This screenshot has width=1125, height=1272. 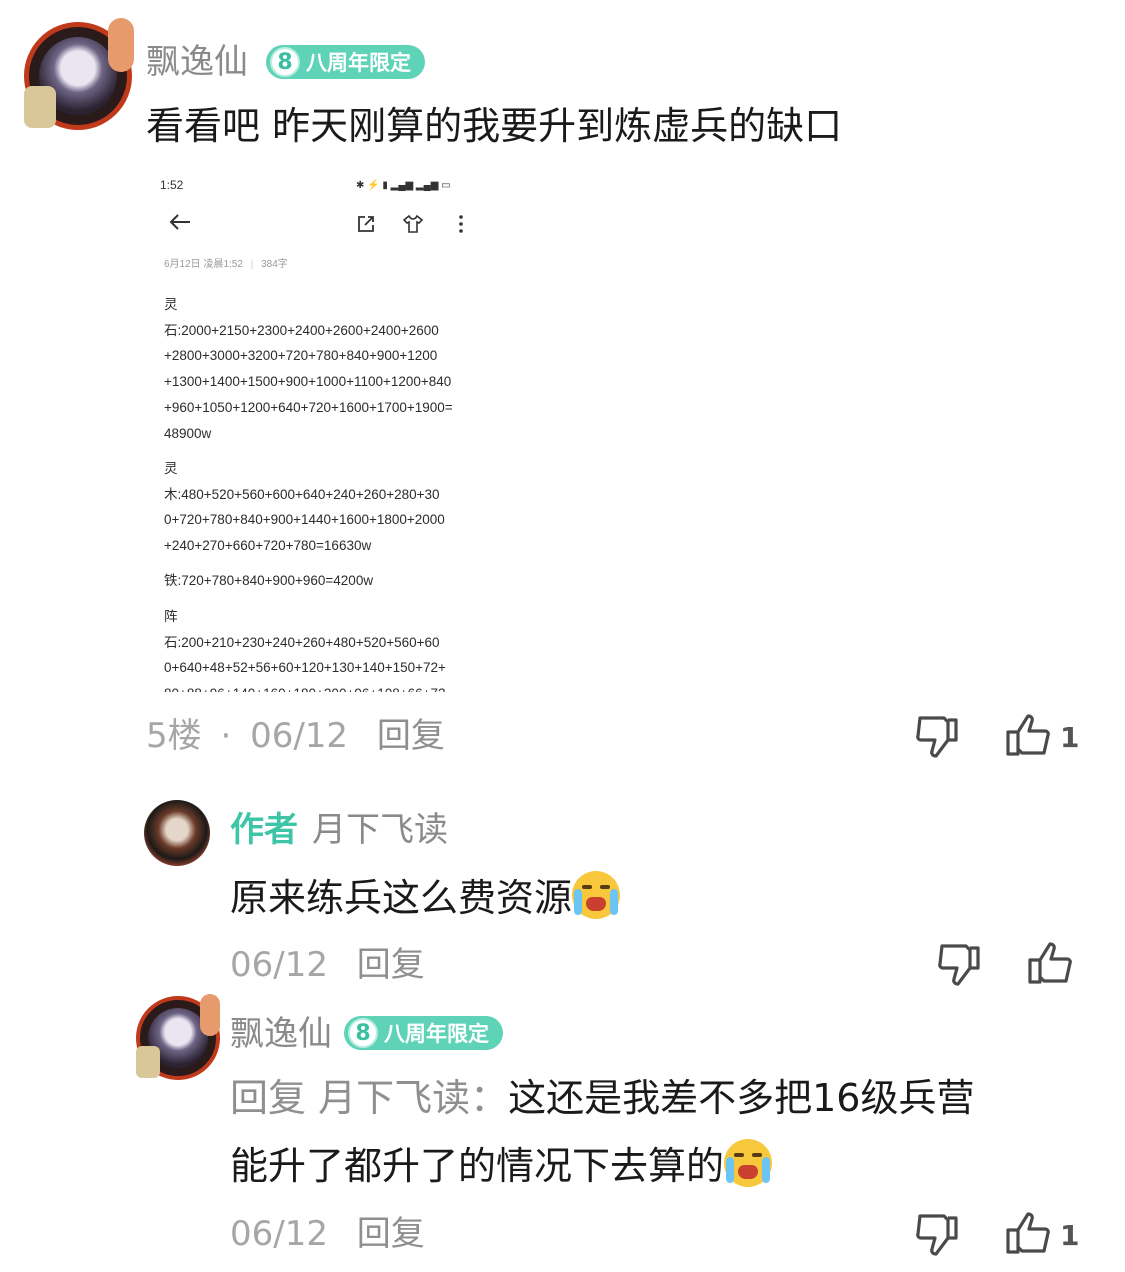 What do you see at coordinates (171, 616) in the screenshot?
I see `note-line: 阵` at bounding box center [171, 616].